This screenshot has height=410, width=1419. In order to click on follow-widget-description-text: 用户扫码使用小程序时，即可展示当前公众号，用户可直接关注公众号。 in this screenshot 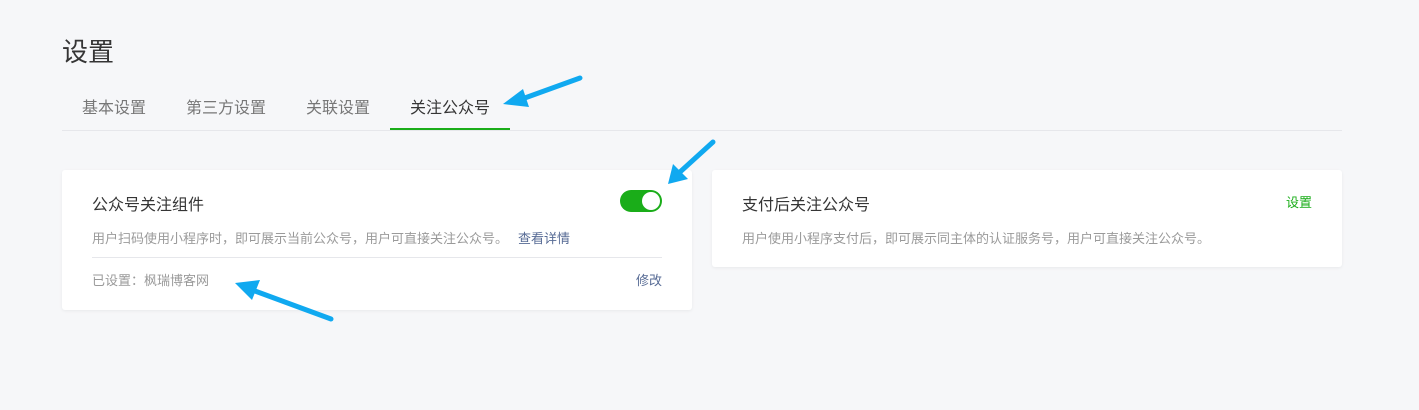, I will do `click(300, 239)`.